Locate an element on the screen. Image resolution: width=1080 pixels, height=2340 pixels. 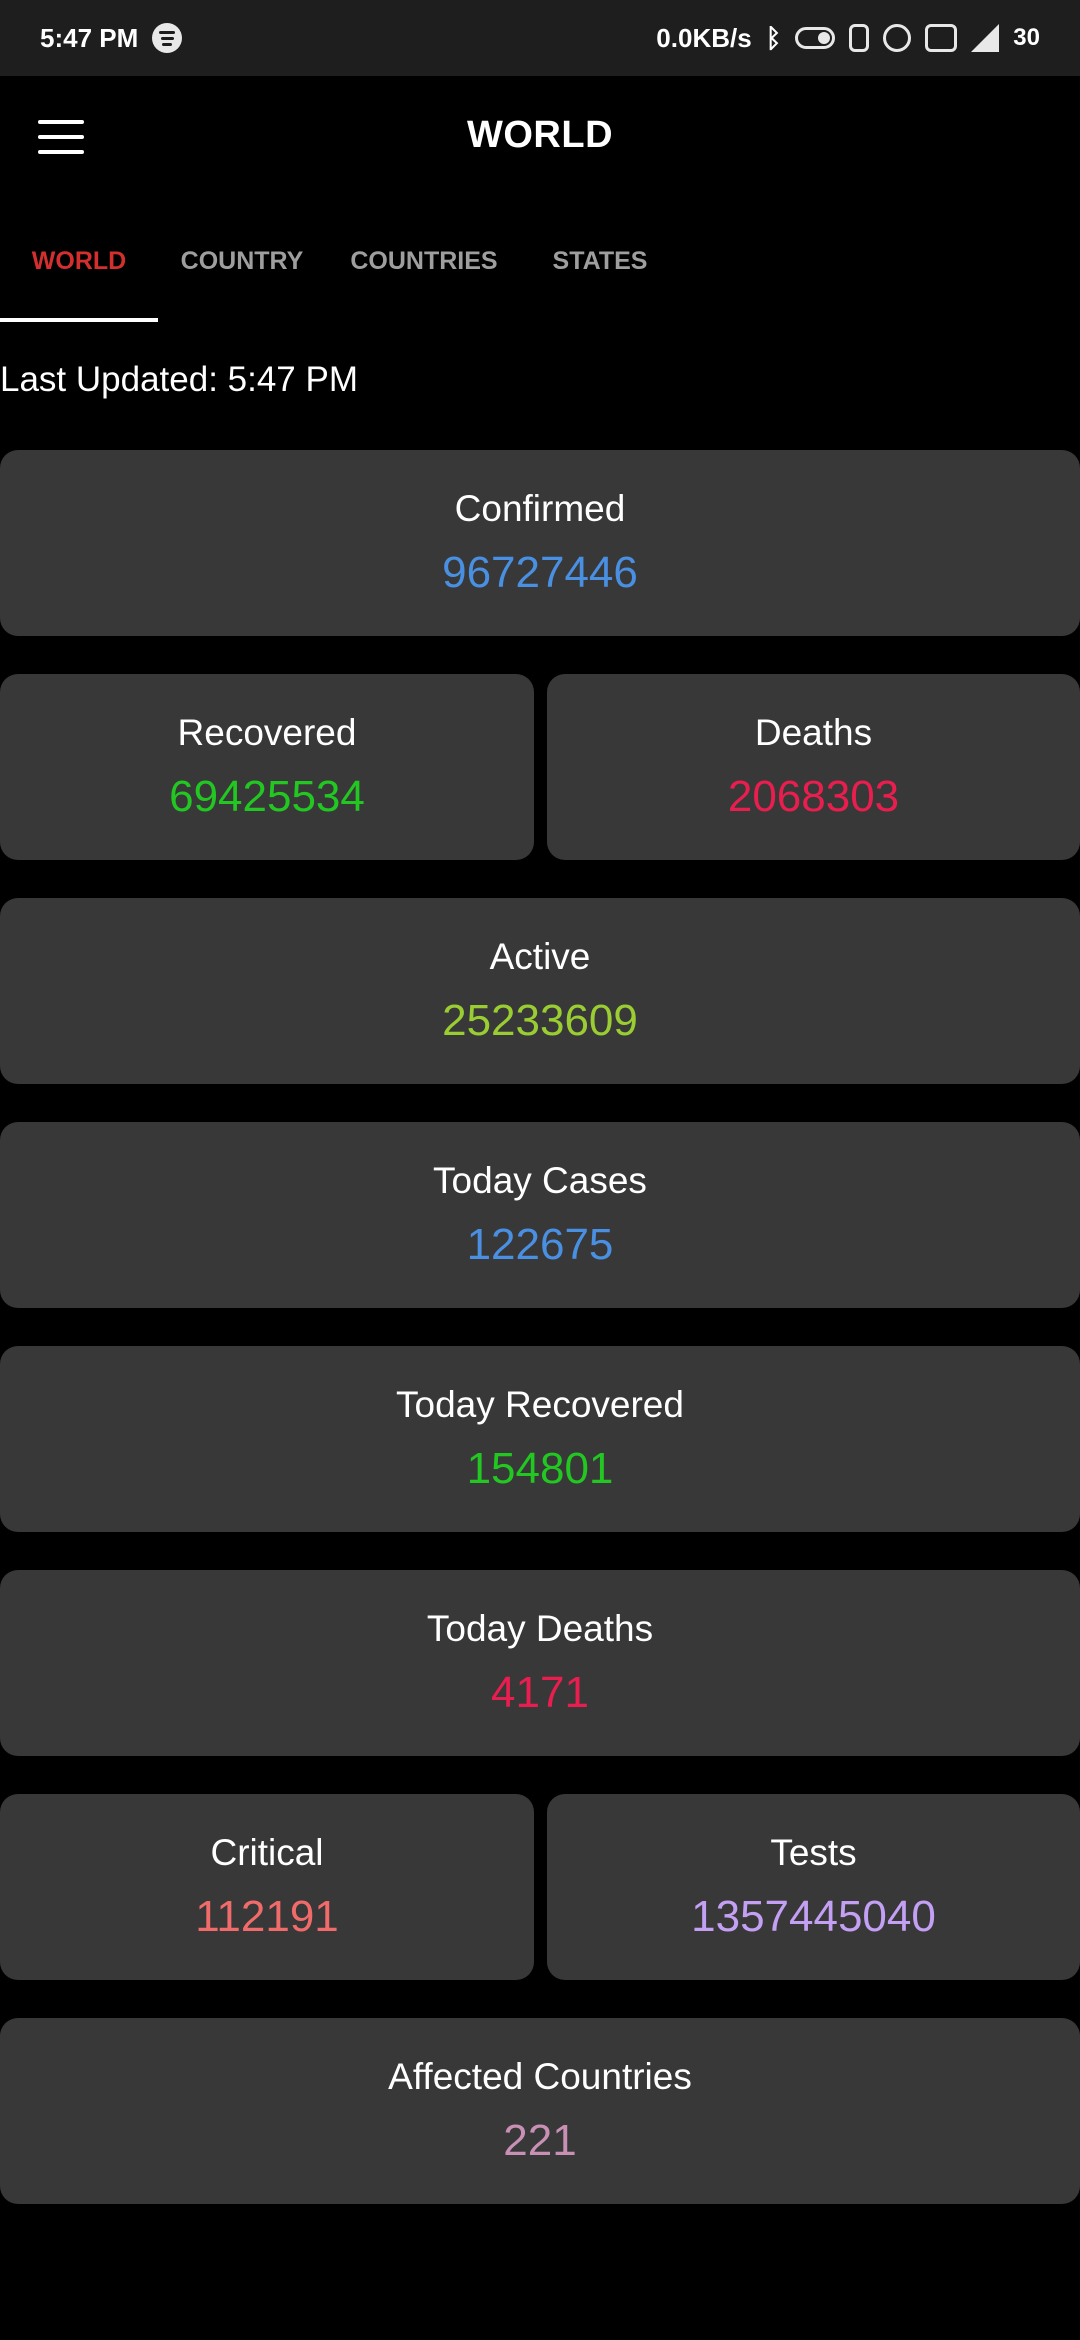
last-updated-text: Last Updated: 5:47 PM is located at coordinates (179, 379).